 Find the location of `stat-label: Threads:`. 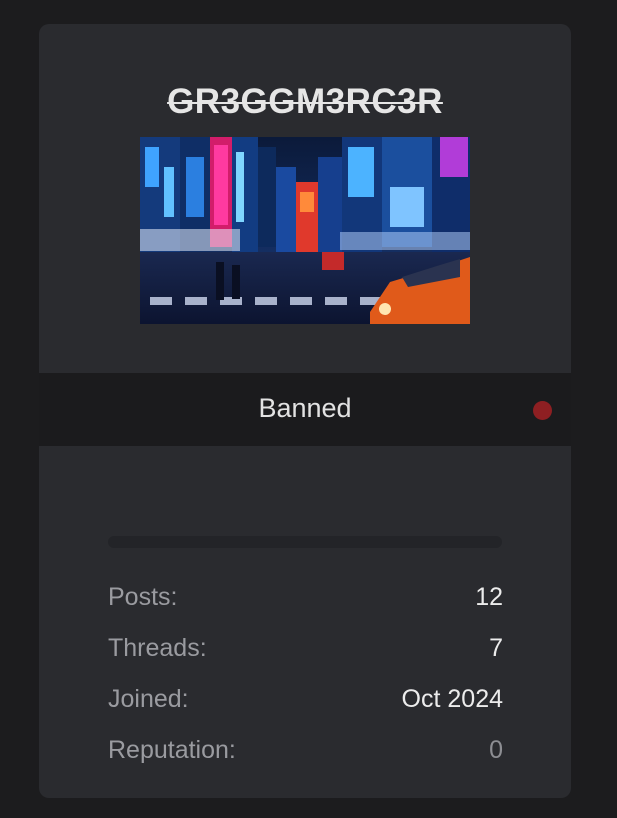

stat-label: Threads: is located at coordinates (157, 648).